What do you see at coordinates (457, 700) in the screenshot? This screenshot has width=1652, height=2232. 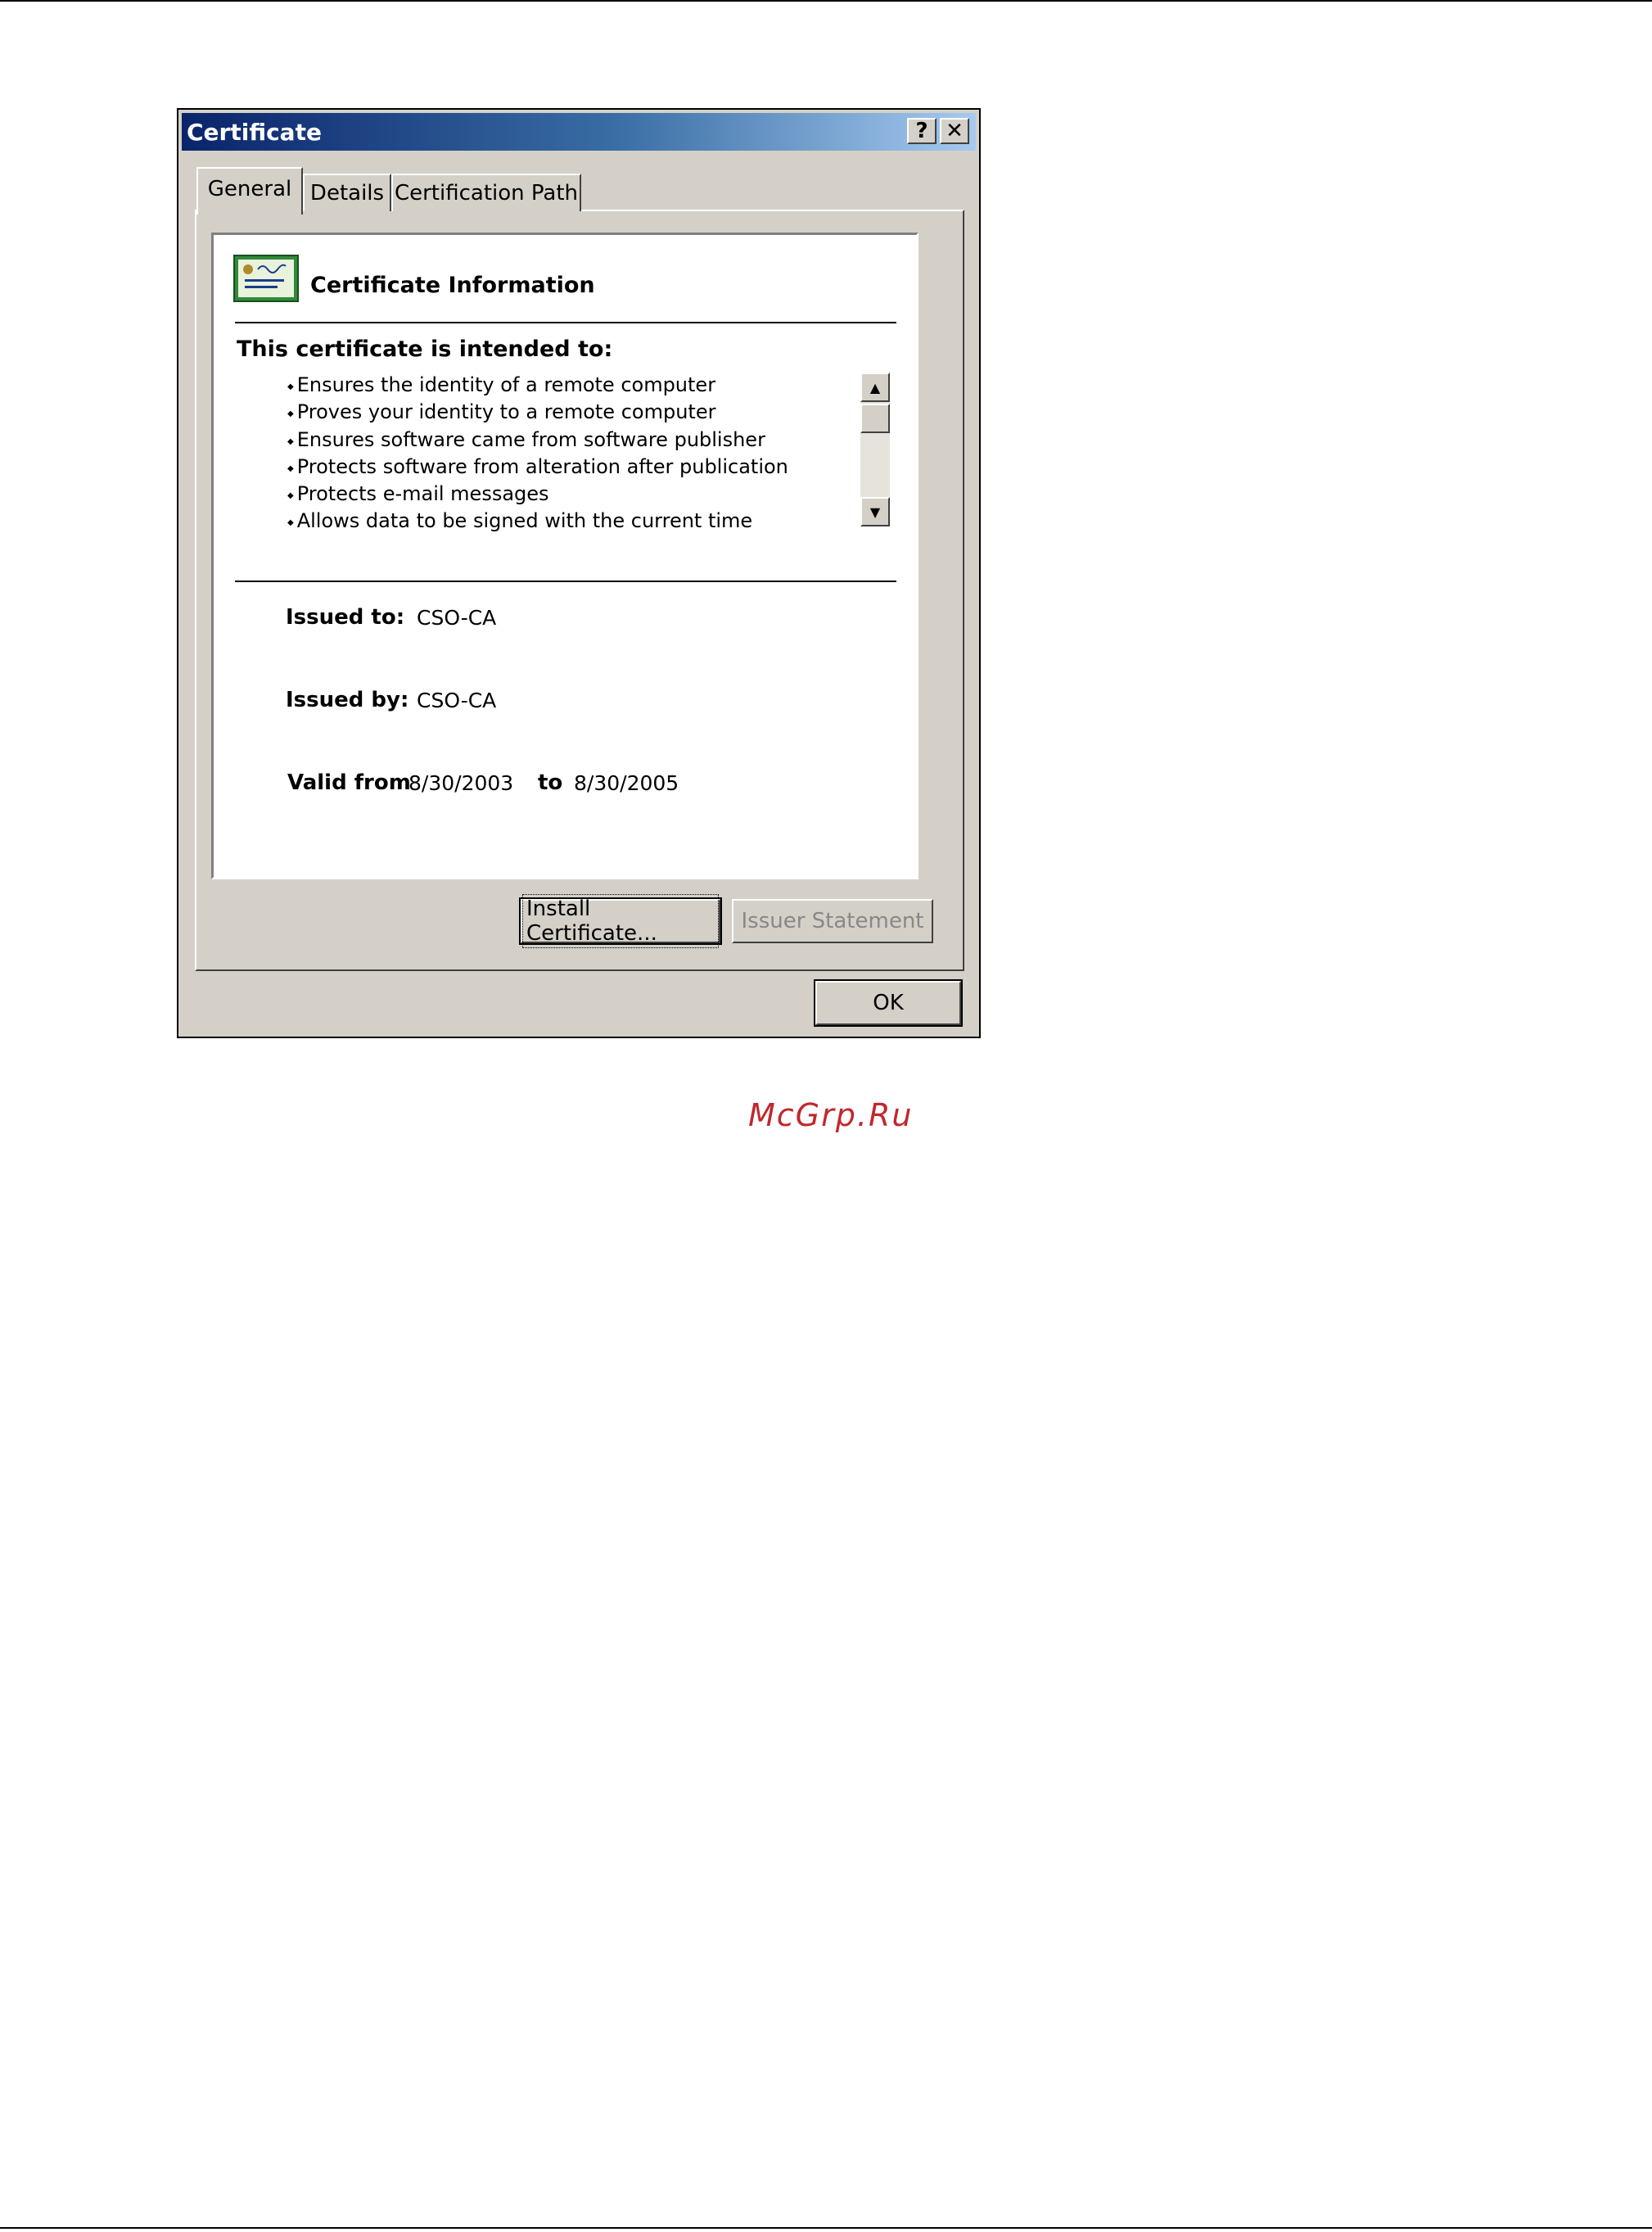 I see `issued-by-value: CSO-CA` at bounding box center [457, 700].